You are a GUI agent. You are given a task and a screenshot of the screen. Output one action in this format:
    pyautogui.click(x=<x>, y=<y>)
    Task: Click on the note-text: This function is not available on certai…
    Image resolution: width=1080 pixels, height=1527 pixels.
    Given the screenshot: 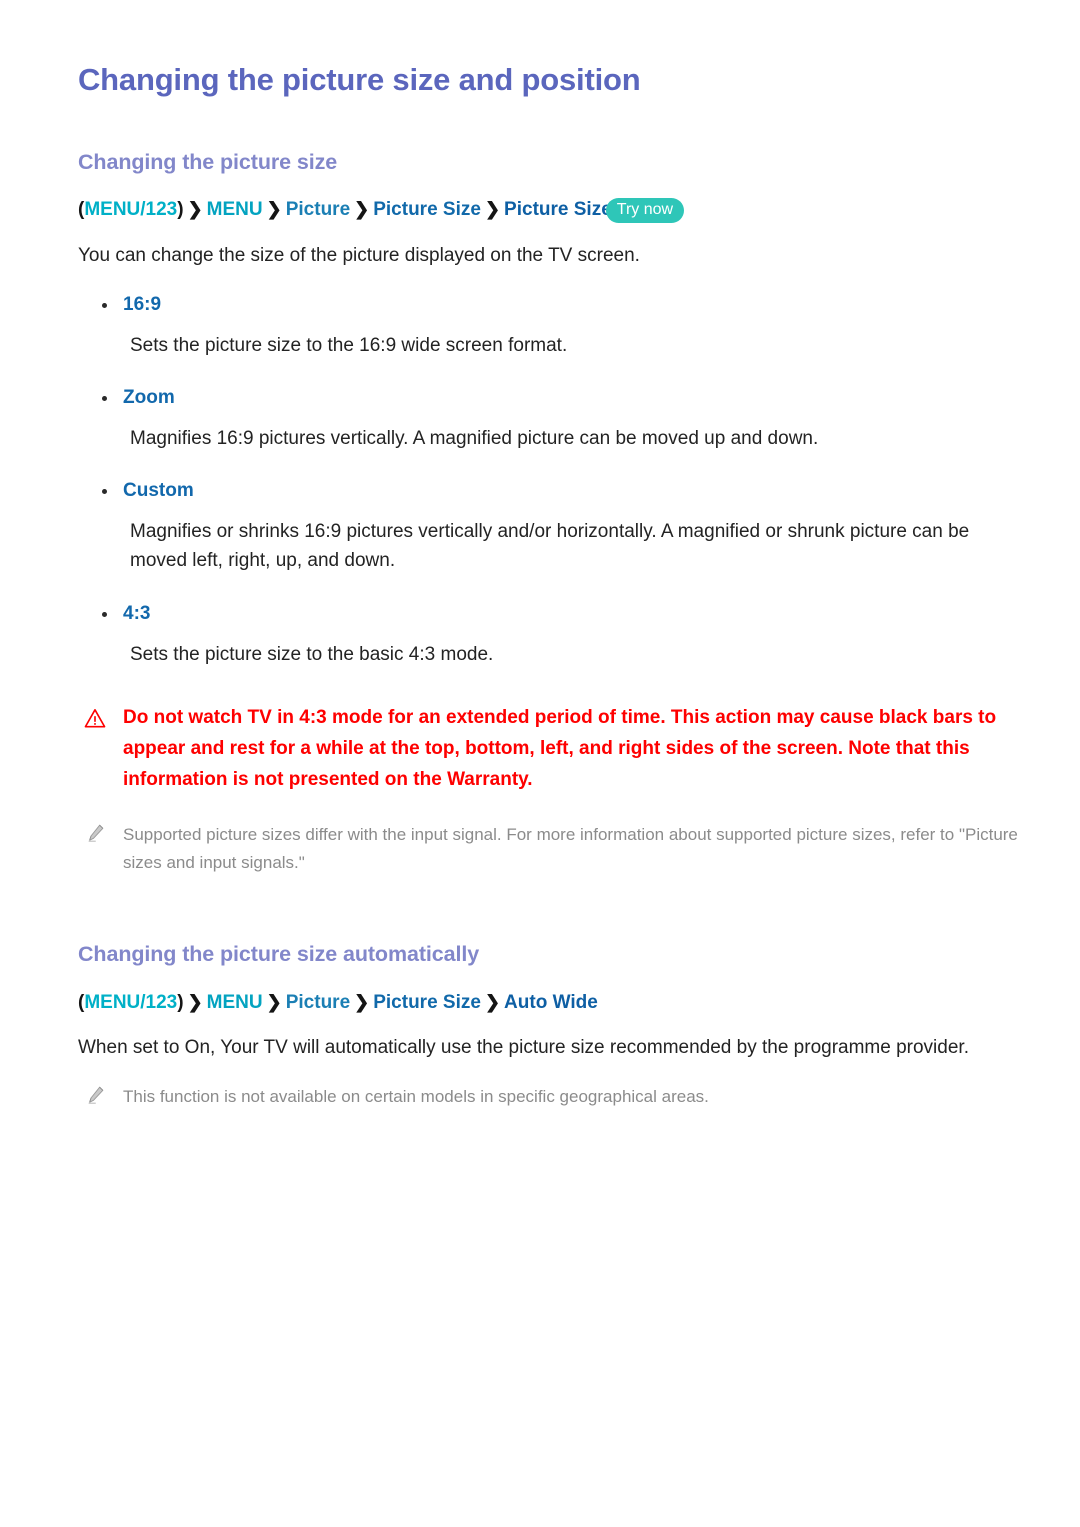 What is the action you would take?
    pyautogui.click(x=416, y=1096)
    